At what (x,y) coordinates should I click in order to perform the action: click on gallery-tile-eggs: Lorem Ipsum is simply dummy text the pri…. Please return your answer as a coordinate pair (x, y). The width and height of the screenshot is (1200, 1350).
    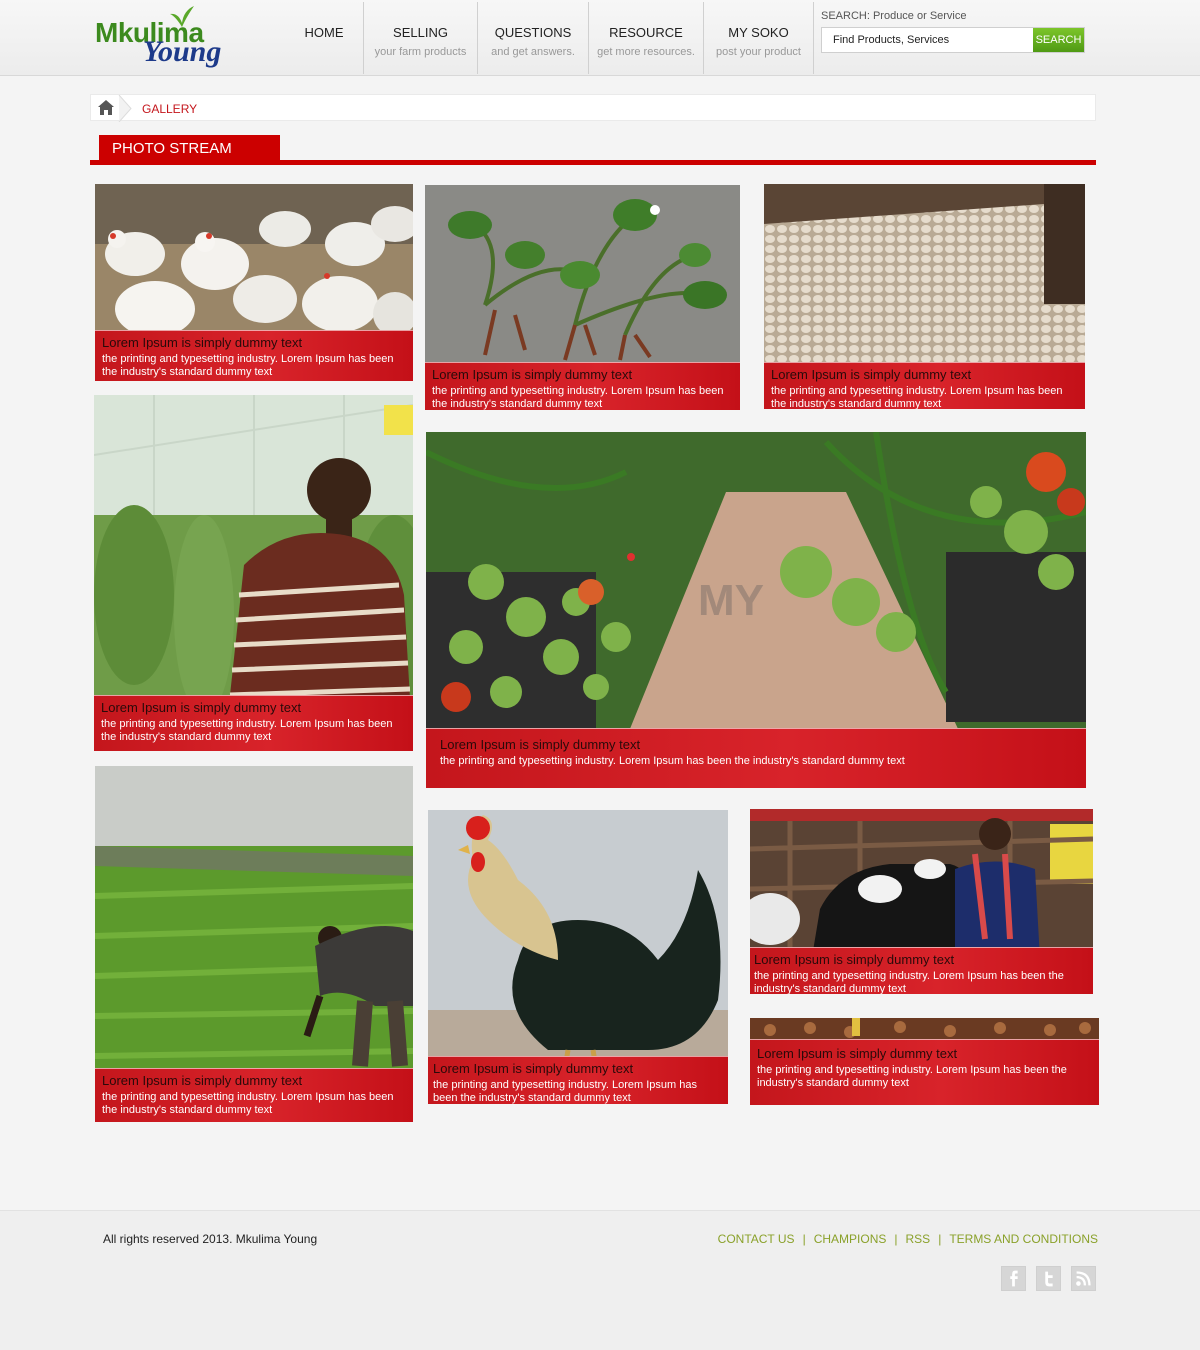
    Looking at the image, I should click on (924, 296).